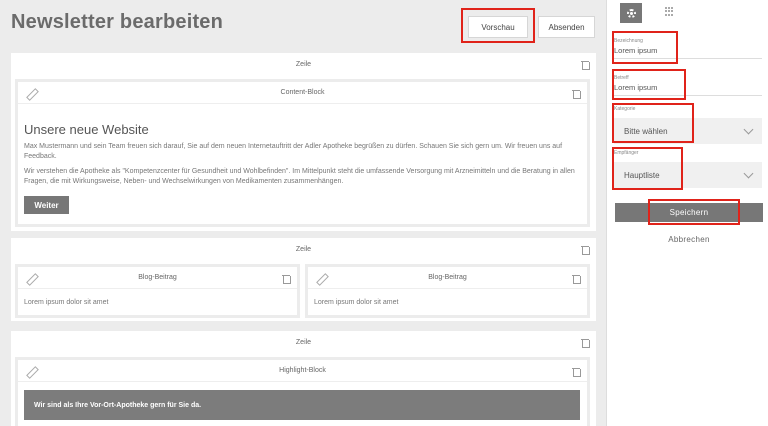 The image size is (768, 426). I want to click on betreff-field: Betreff Lorem ipsum, so click(688, 85).